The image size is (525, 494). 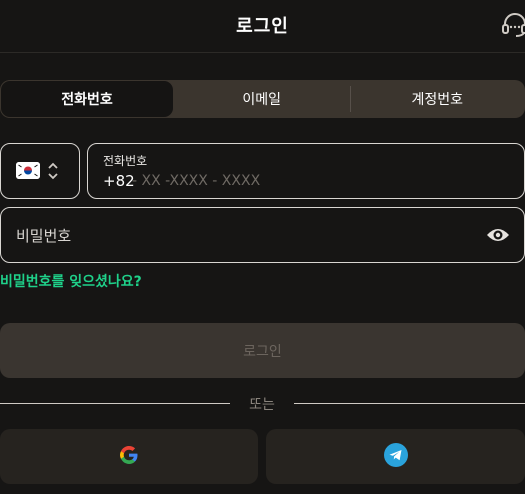 I want to click on page-title: 로그인, so click(x=262, y=26).